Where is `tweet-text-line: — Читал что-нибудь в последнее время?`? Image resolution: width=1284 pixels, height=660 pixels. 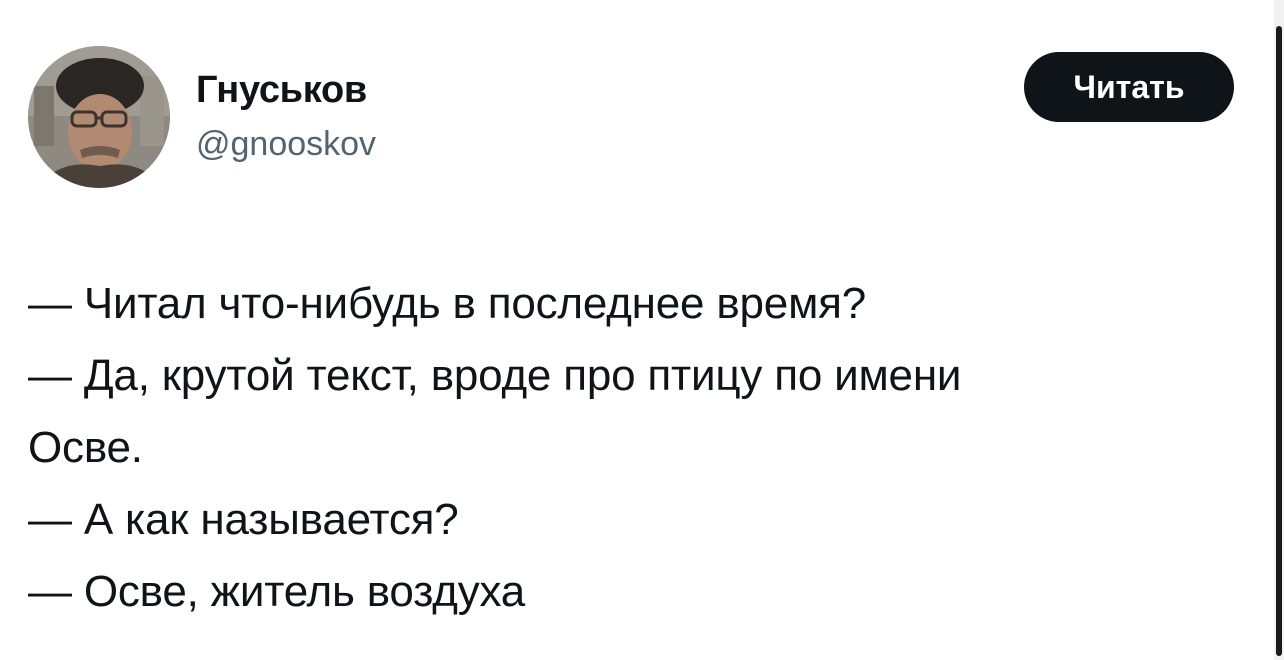 tweet-text-line: — Читал что-нибудь в последнее время? is located at coordinates (447, 303).